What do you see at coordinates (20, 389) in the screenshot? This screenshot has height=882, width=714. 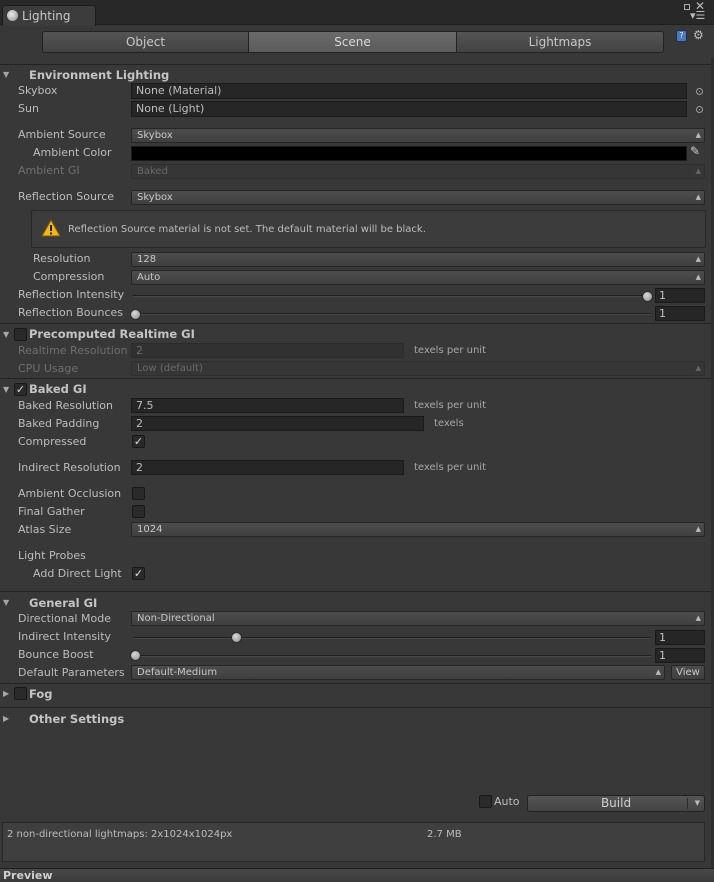 I see `baked-gi-checkbox: ✓` at bounding box center [20, 389].